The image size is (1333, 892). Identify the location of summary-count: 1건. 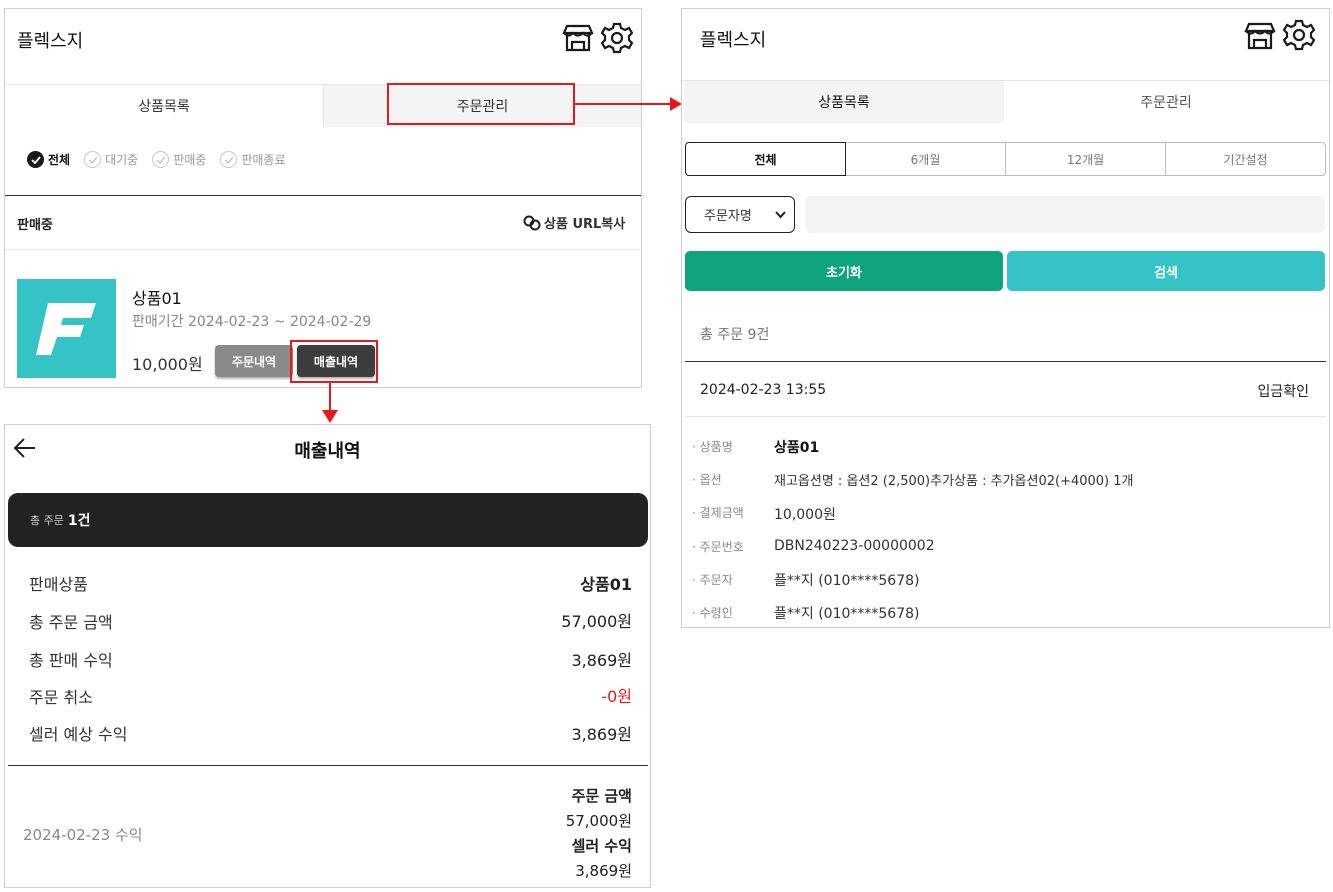
(79, 521).